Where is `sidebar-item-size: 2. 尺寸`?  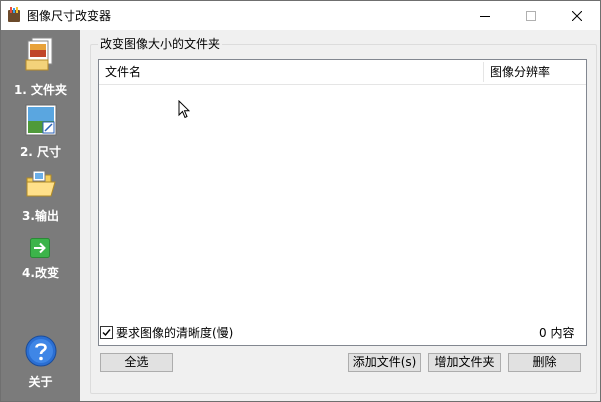
sidebar-item-size: 2. 尺寸 is located at coordinates (40, 131).